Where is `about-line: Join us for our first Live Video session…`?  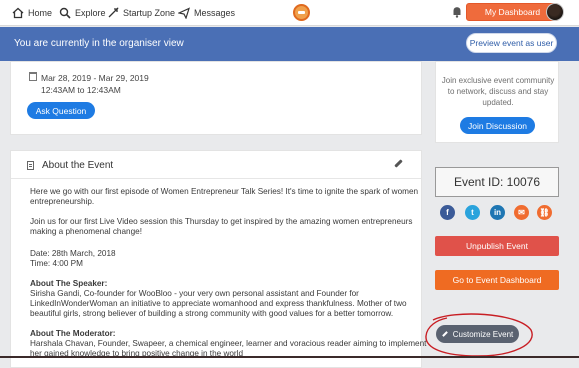
about-line: Join us for our first Live Video session… is located at coordinates (221, 221).